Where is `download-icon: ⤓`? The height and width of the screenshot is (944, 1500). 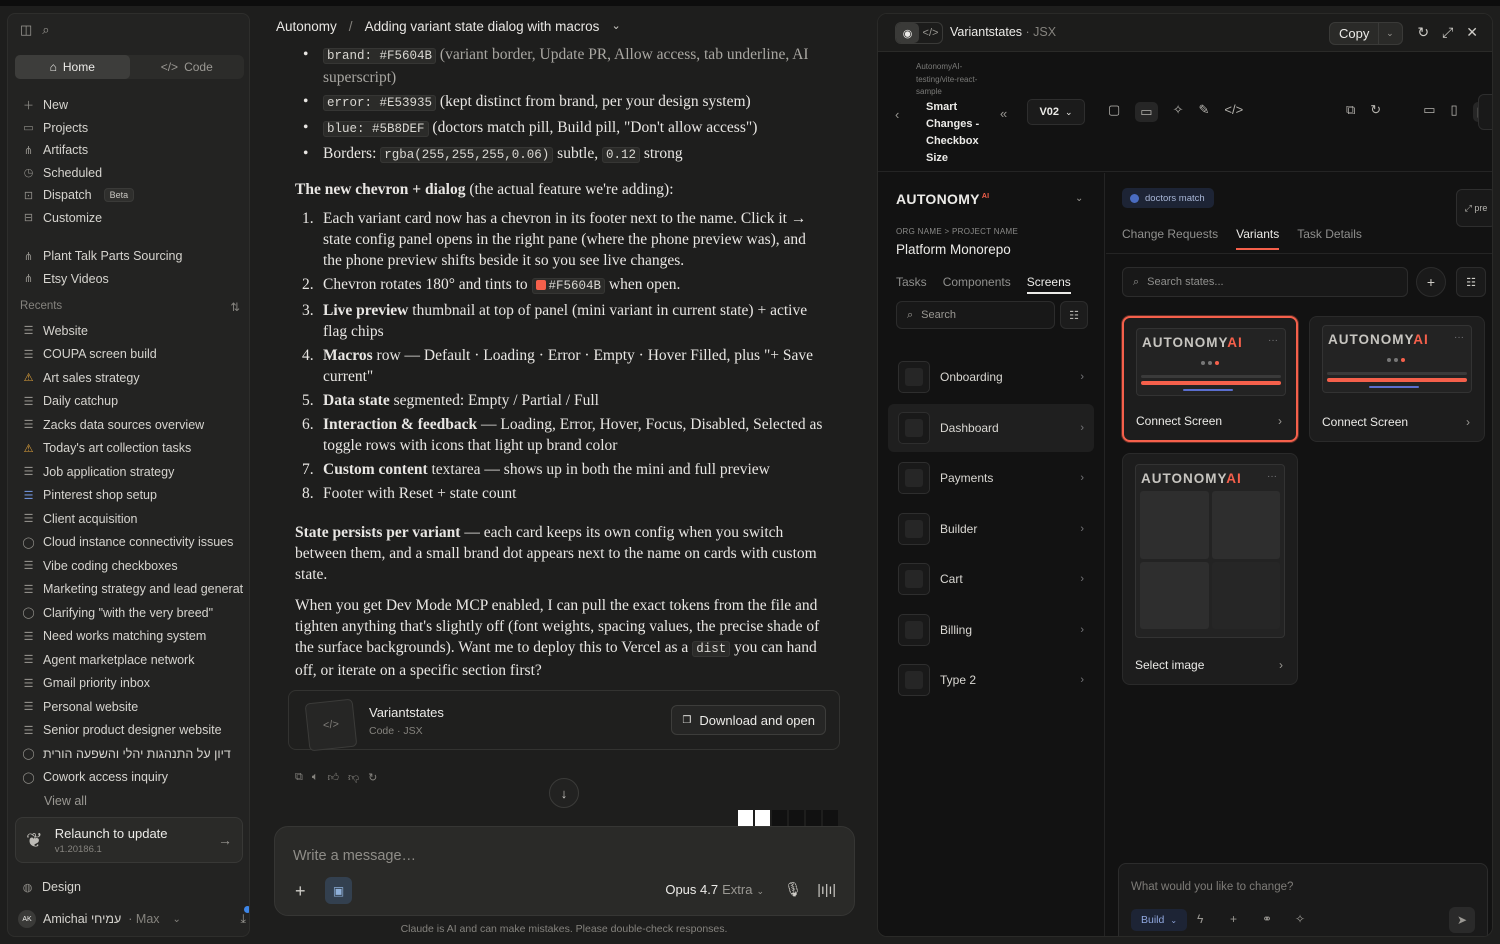
download-icon: ⤓ is located at coordinates (244, 916).